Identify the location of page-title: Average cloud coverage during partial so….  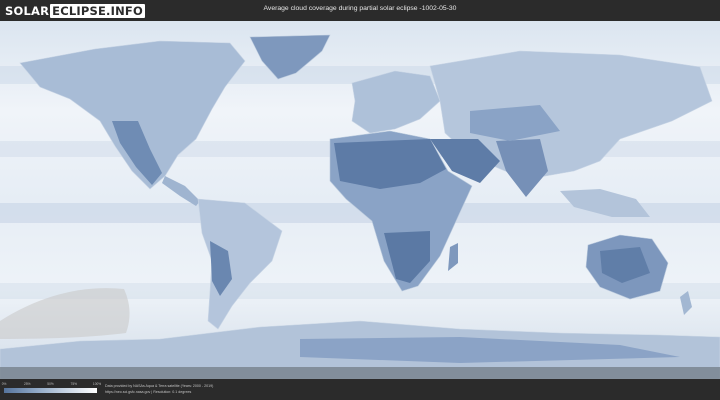
(360, 8).